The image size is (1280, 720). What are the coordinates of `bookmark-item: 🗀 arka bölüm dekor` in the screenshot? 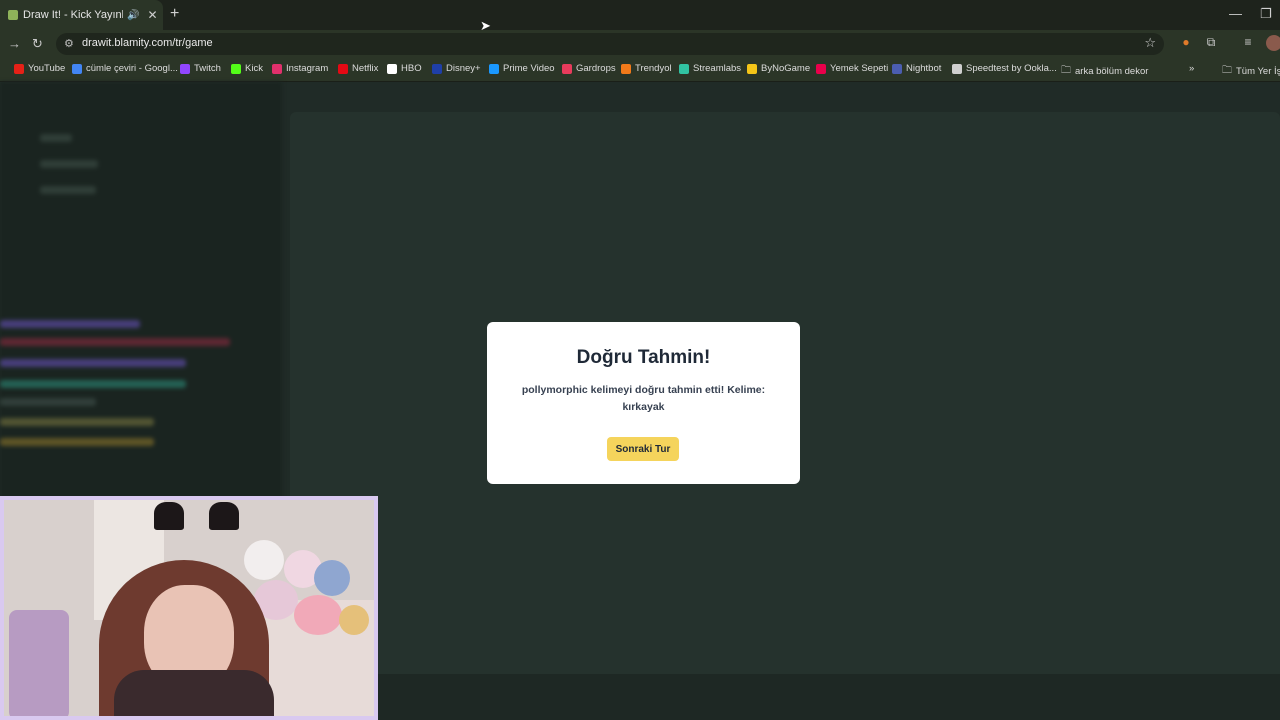 It's located at (1104, 71).